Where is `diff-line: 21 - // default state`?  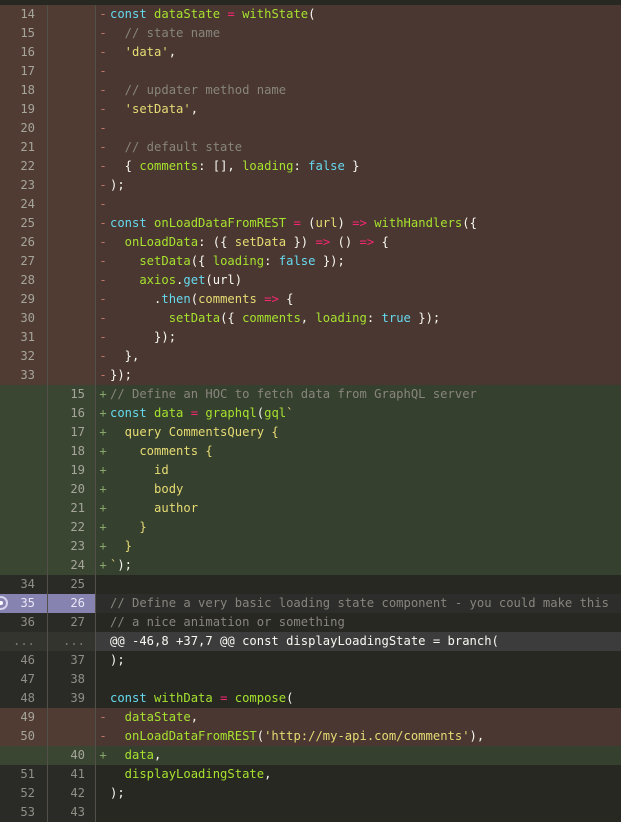 diff-line: 21 - // default state is located at coordinates (310, 147).